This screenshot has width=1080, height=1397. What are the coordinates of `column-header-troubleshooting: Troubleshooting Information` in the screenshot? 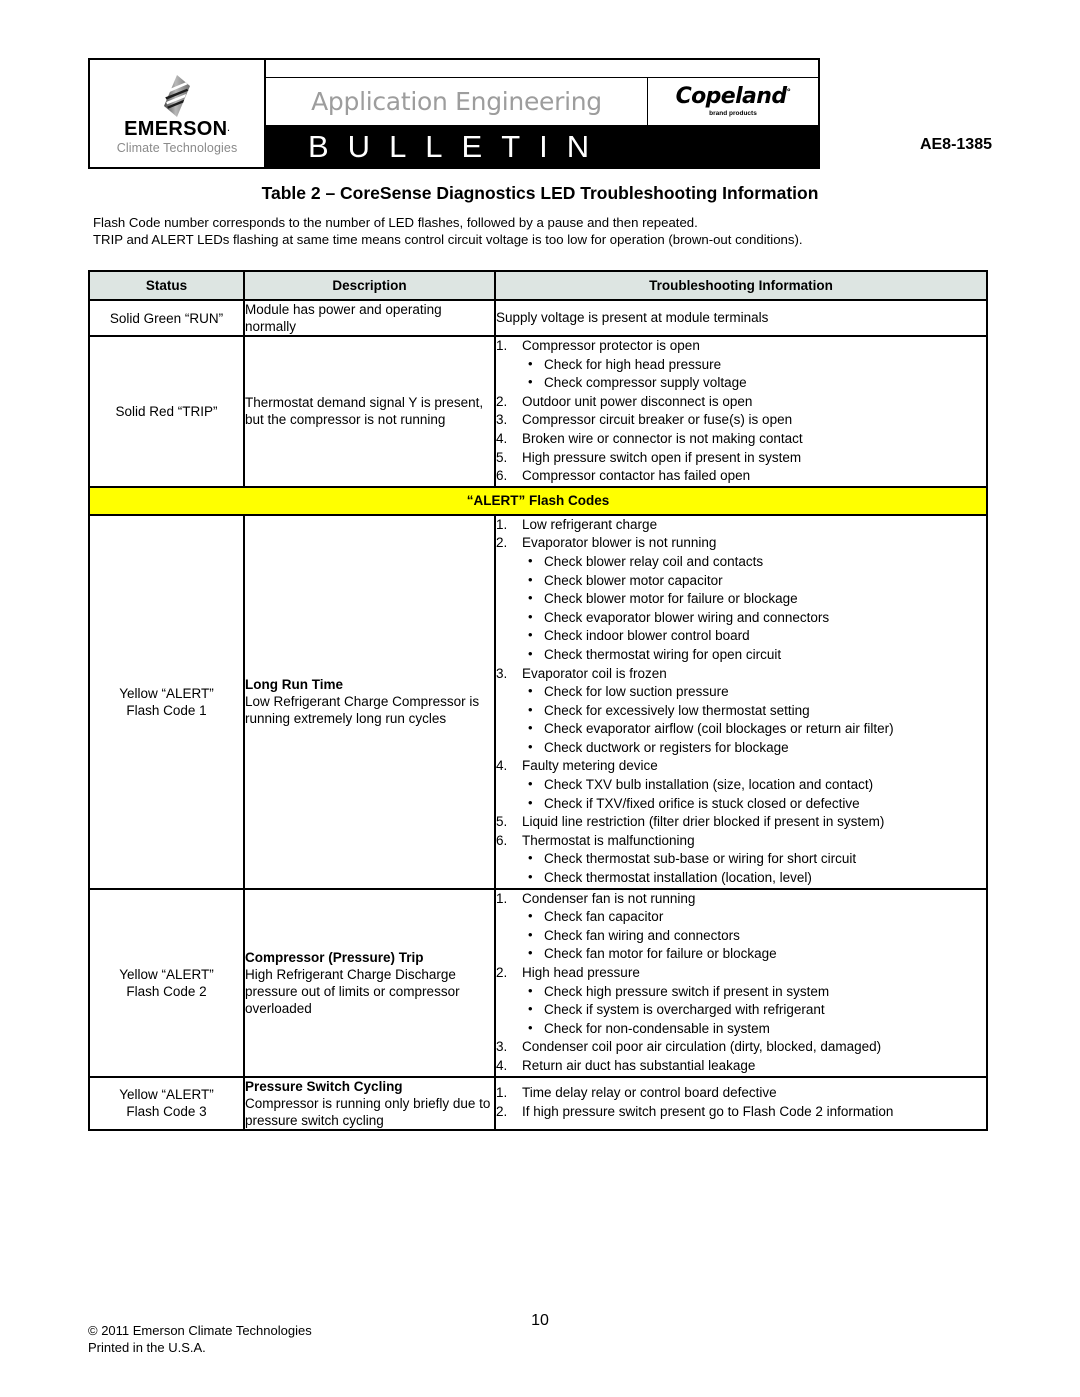 It's located at (741, 285).